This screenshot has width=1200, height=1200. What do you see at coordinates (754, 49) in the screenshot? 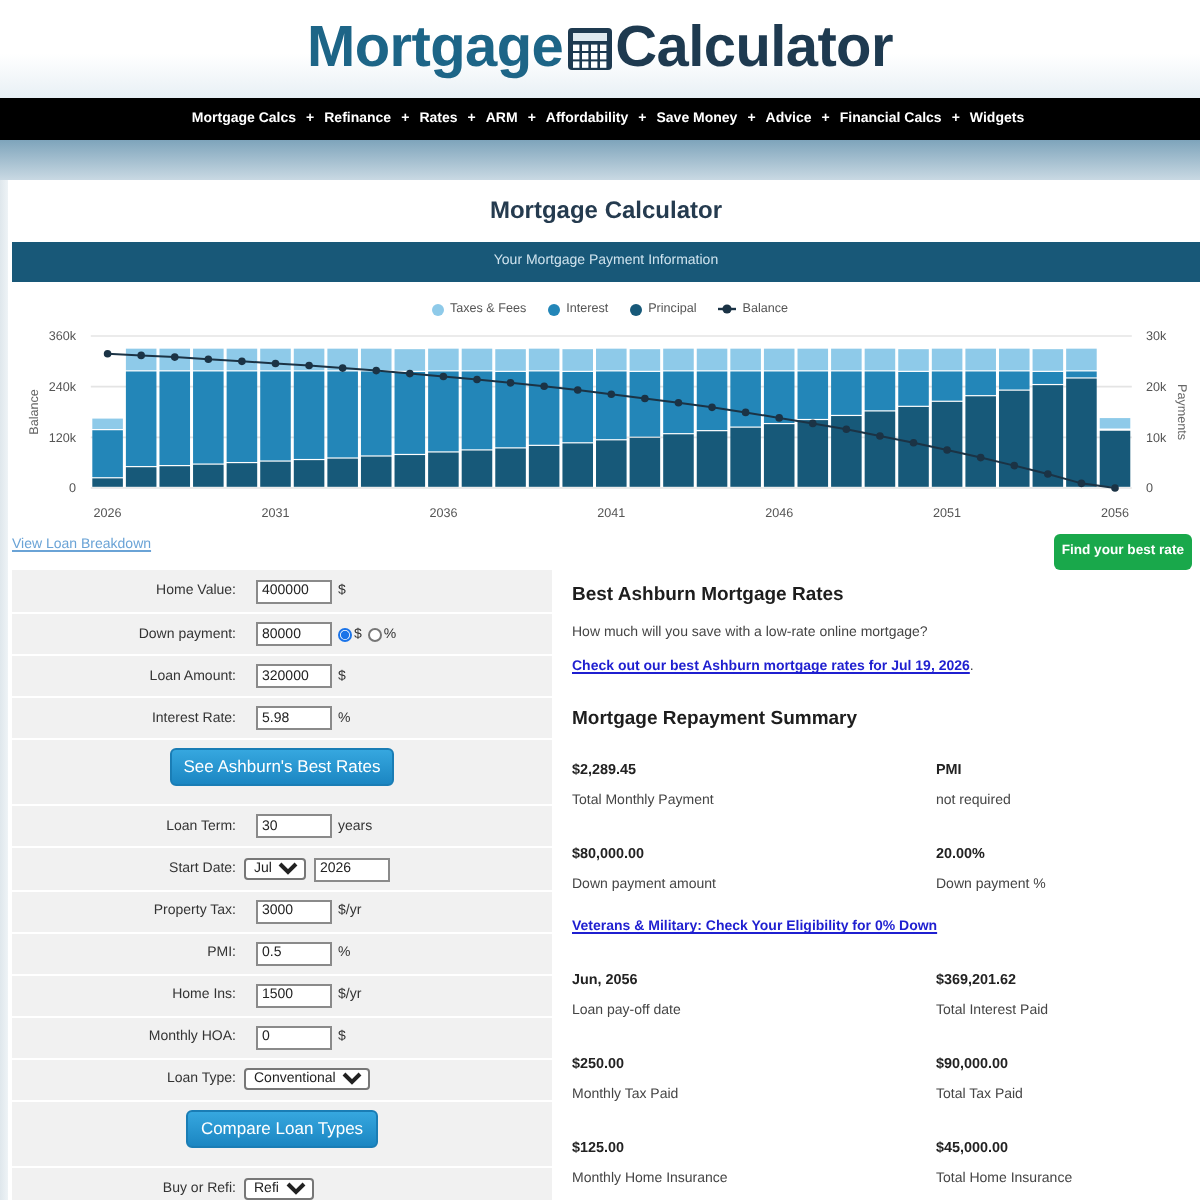
I see `logo-text: Calculator` at bounding box center [754, 49].